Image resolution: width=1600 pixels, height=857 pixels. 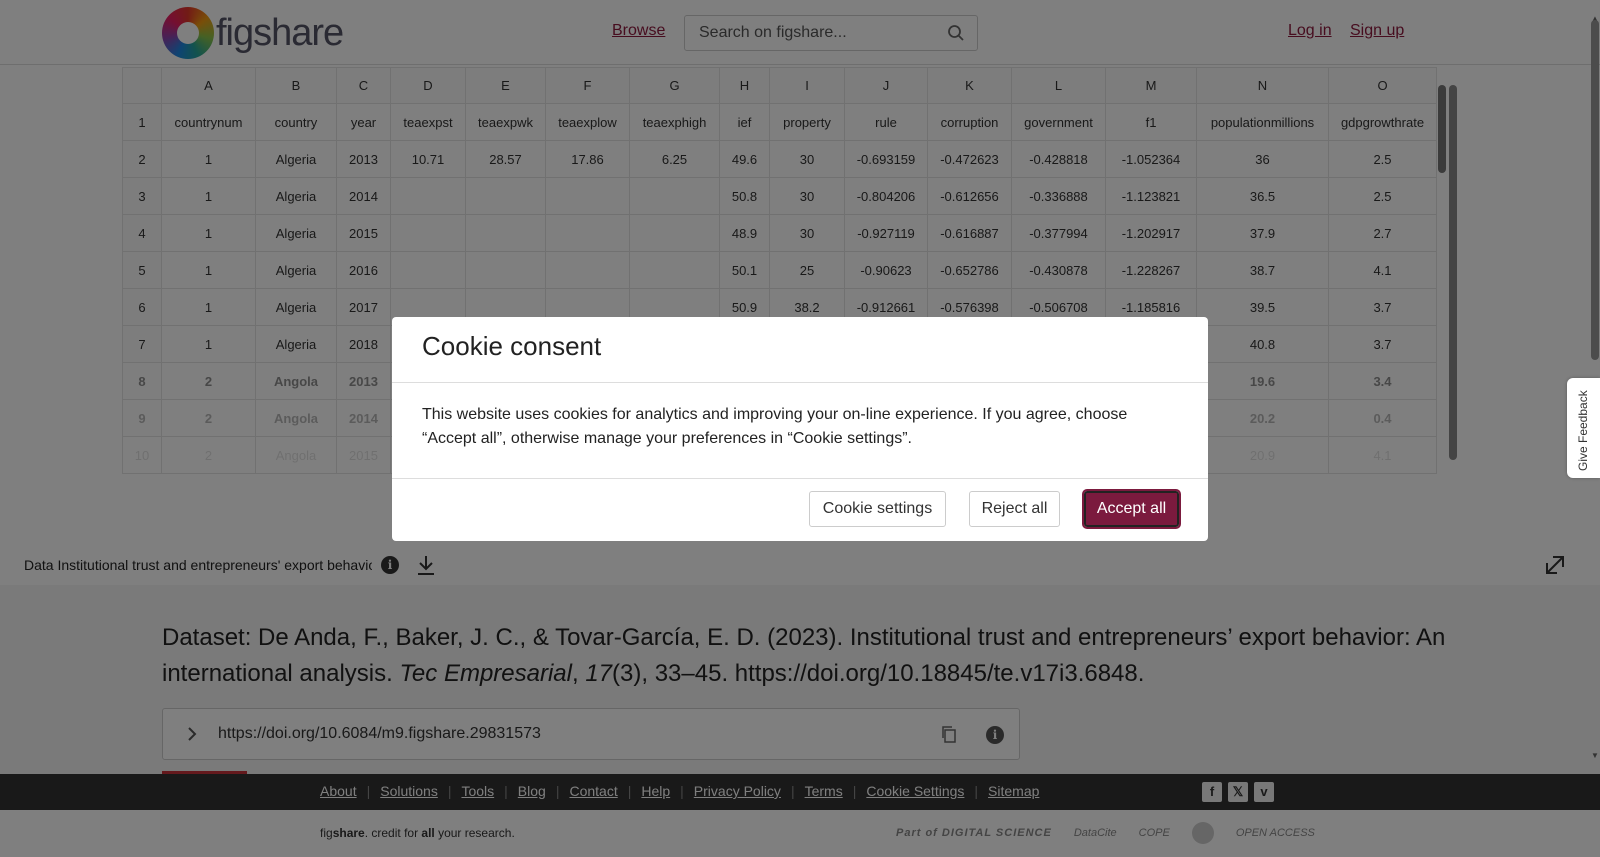 I want to click on dialog-footer: Cookie settings Reject all Accept all, so click(x=800, y=510).